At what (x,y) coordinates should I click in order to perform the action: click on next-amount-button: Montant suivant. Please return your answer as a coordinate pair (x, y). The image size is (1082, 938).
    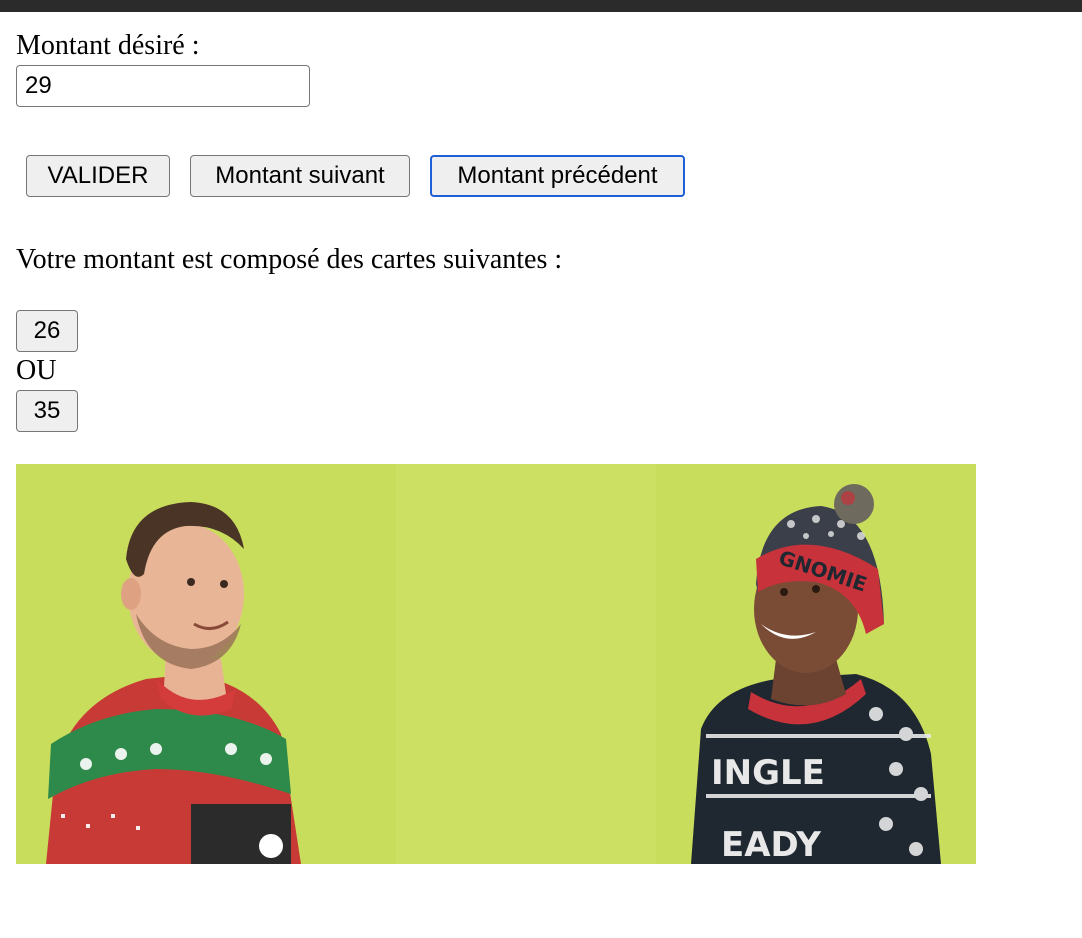
    Looking at the image, I should click on (300, 176).